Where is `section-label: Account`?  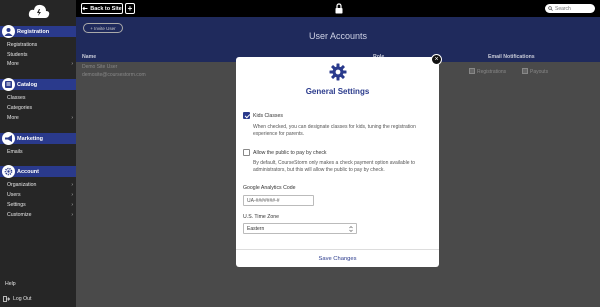
section-label: Account is located at coordinates (28, 171).